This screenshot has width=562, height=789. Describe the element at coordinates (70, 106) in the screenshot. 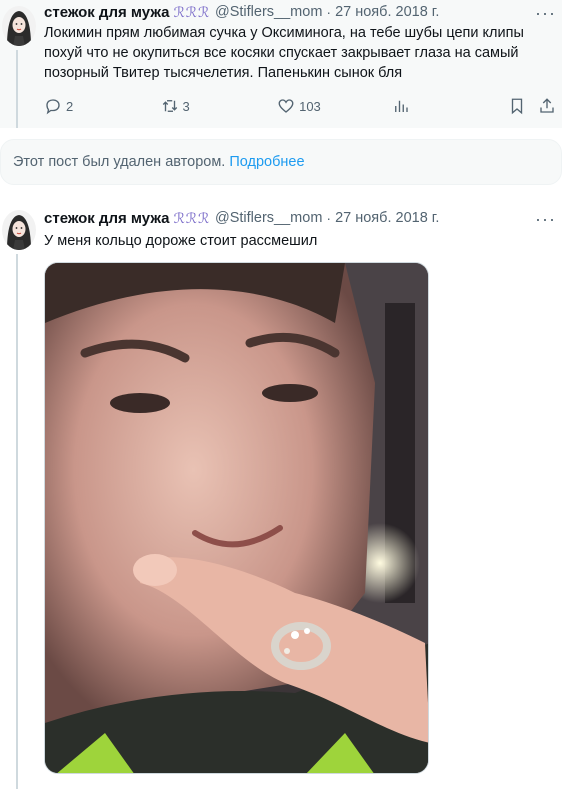

I see `reply-count: 2` at that location.